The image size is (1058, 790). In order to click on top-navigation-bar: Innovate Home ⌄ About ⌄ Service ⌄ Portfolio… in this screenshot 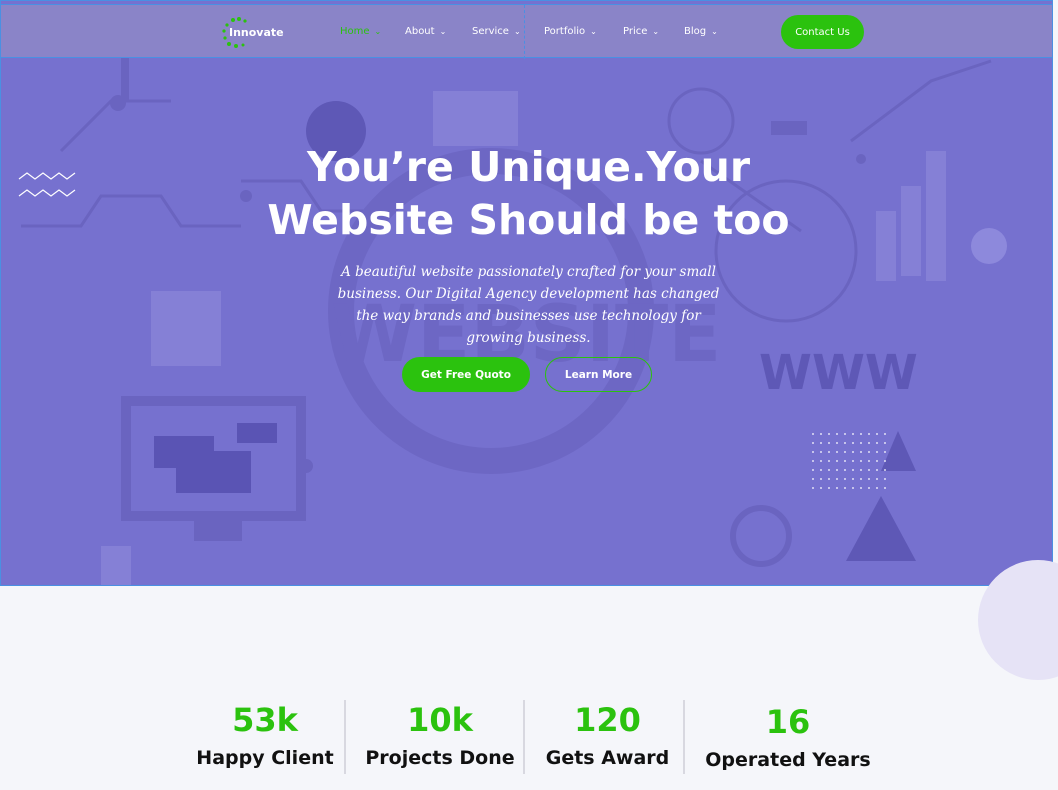, I will do `click(526, 31)`.